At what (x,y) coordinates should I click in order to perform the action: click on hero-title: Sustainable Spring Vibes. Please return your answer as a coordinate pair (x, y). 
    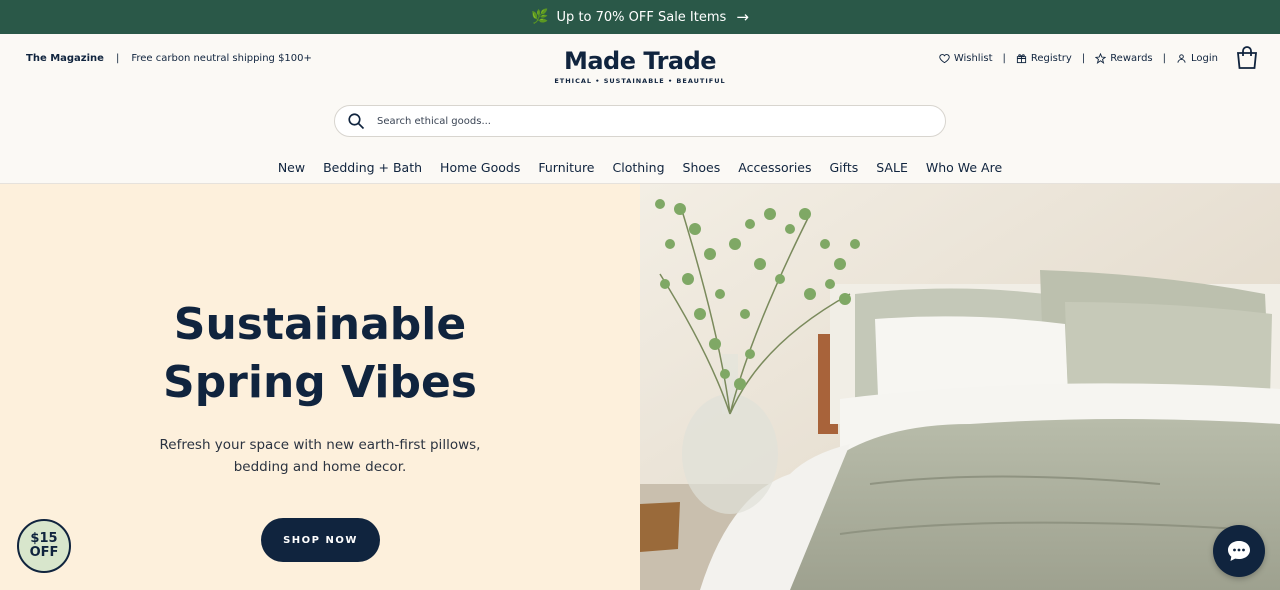
    Looking at the image, I should click on (320, 354).